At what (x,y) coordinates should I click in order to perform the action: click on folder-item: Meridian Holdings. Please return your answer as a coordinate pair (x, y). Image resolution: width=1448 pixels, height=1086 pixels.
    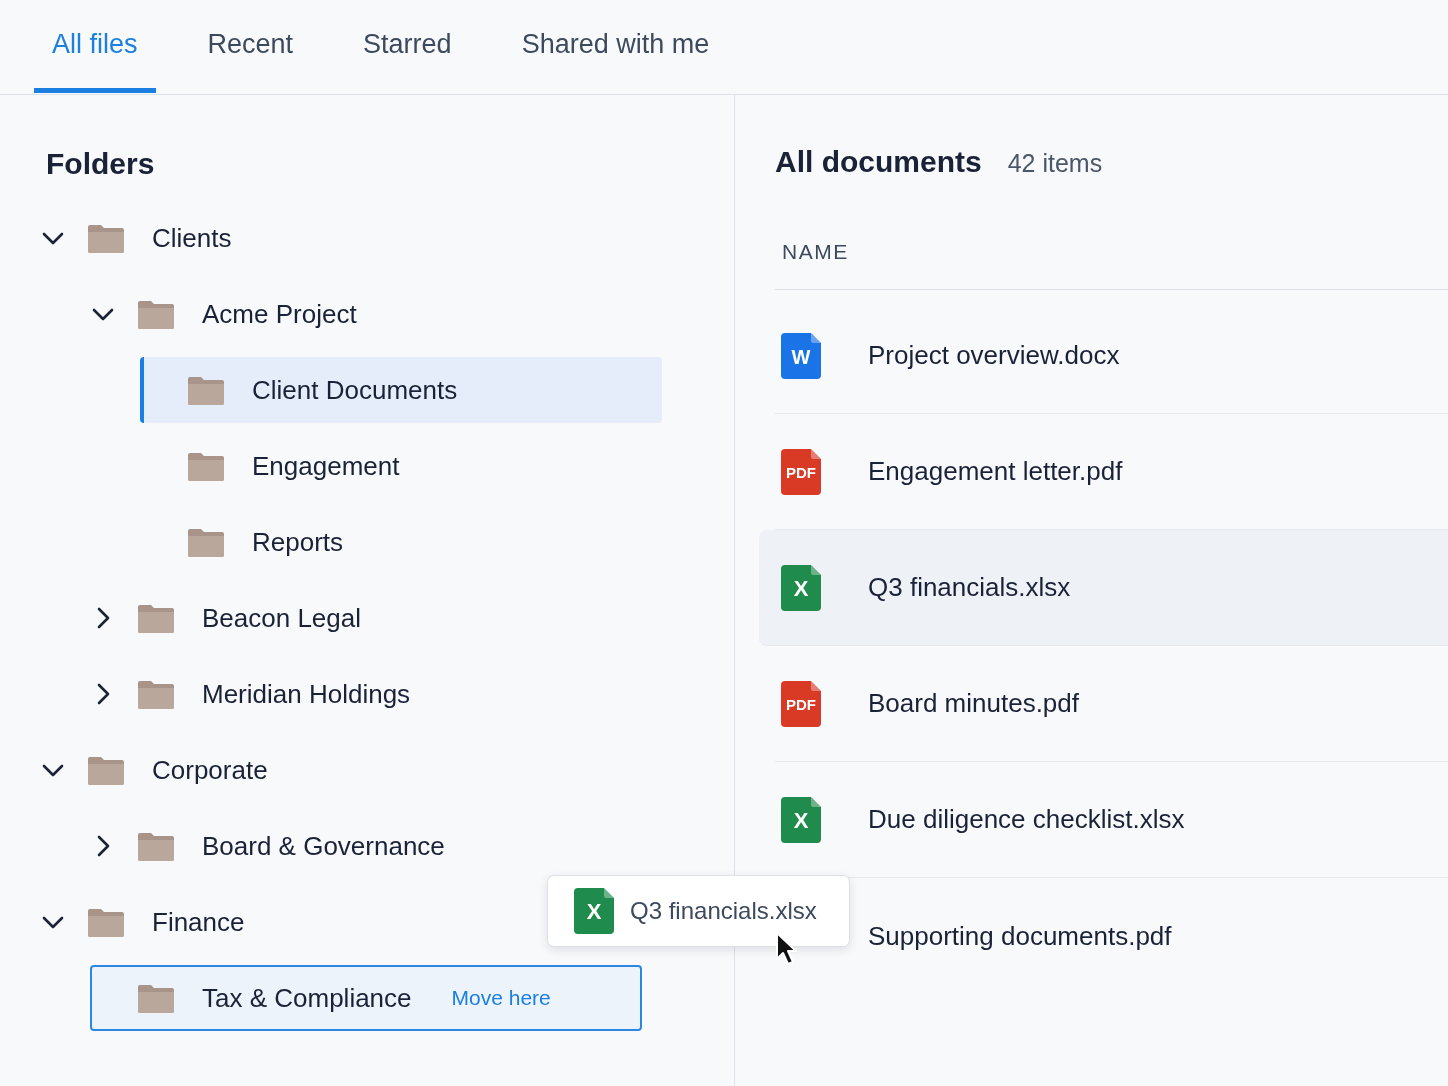
    Looking at the image, I should click on (256, 694).